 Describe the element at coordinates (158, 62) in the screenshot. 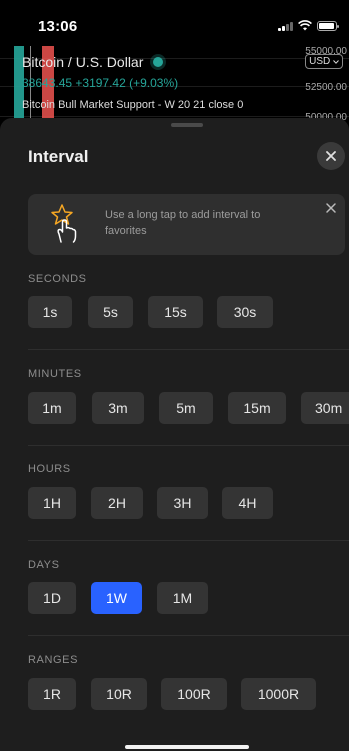

I see `market-open-indicator` at that location.